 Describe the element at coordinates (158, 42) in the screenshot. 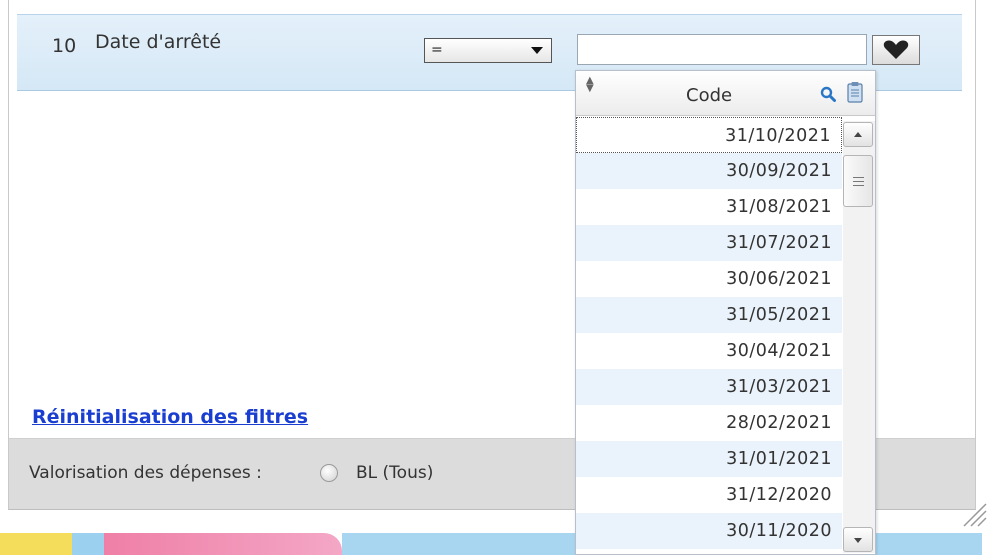

I see `filter-label: Date d'arrêté` at that location.